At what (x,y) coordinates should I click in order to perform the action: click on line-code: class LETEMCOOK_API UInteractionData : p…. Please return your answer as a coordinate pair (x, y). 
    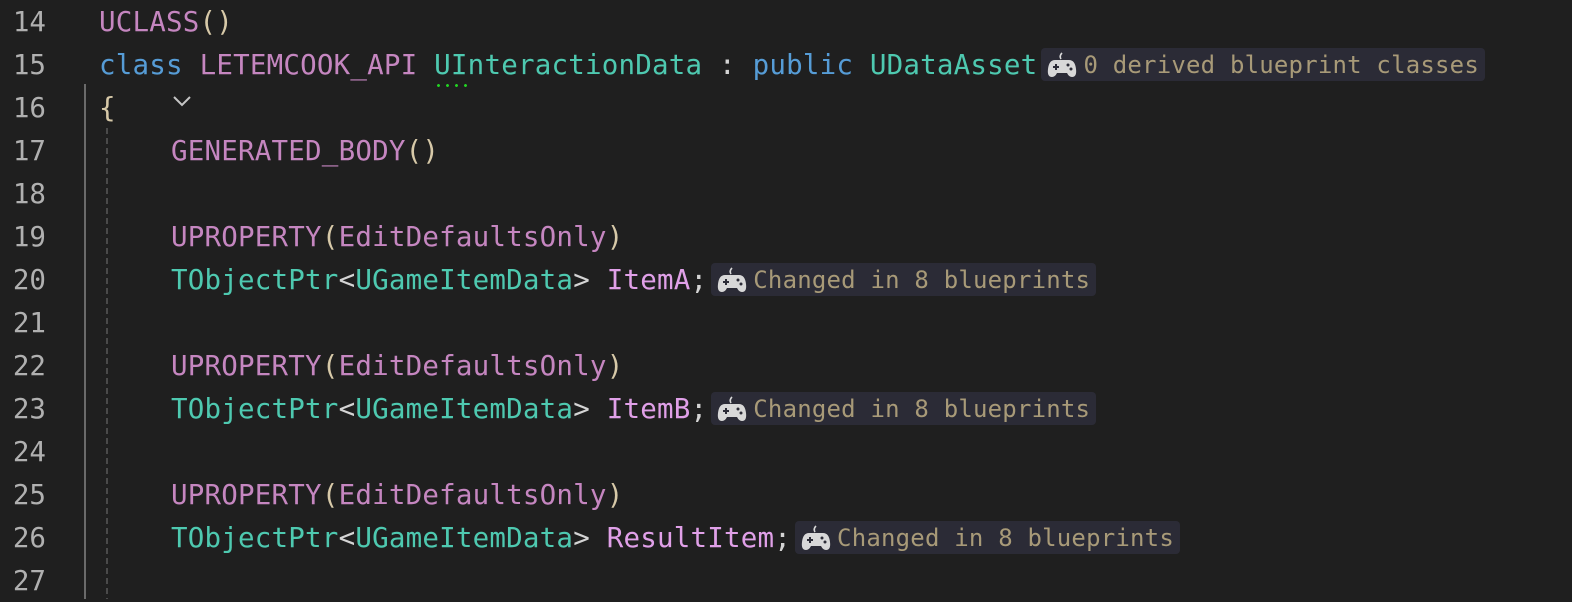
    Looking at the image, I should click on (792, 67).